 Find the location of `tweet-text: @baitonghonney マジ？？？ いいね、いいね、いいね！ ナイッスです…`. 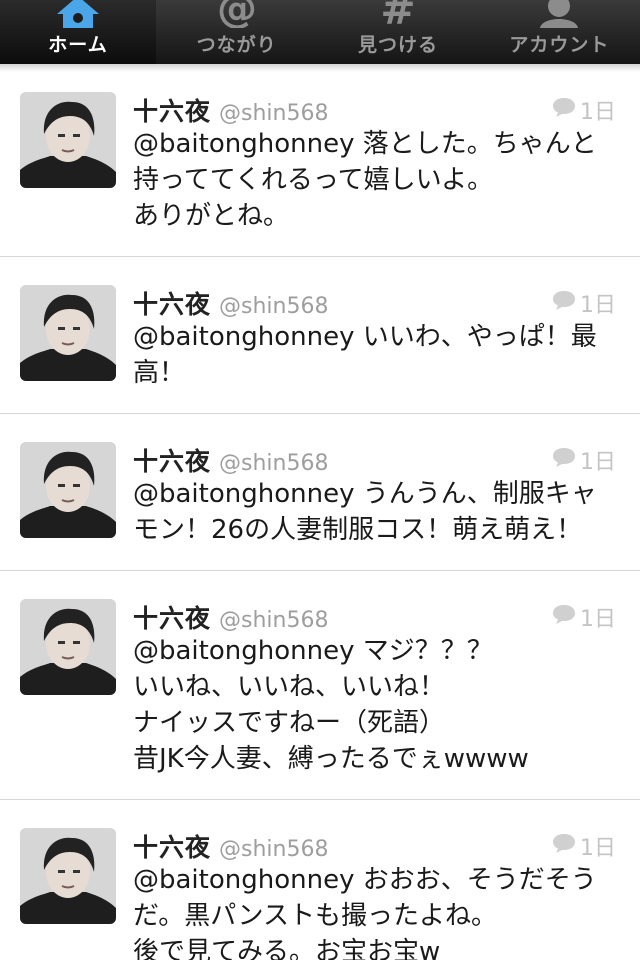

tweet-text: @baitonghonney マジ？？？ いいね、いいね、いいね！ ナイッスです… is located at coordinates (331, 705).